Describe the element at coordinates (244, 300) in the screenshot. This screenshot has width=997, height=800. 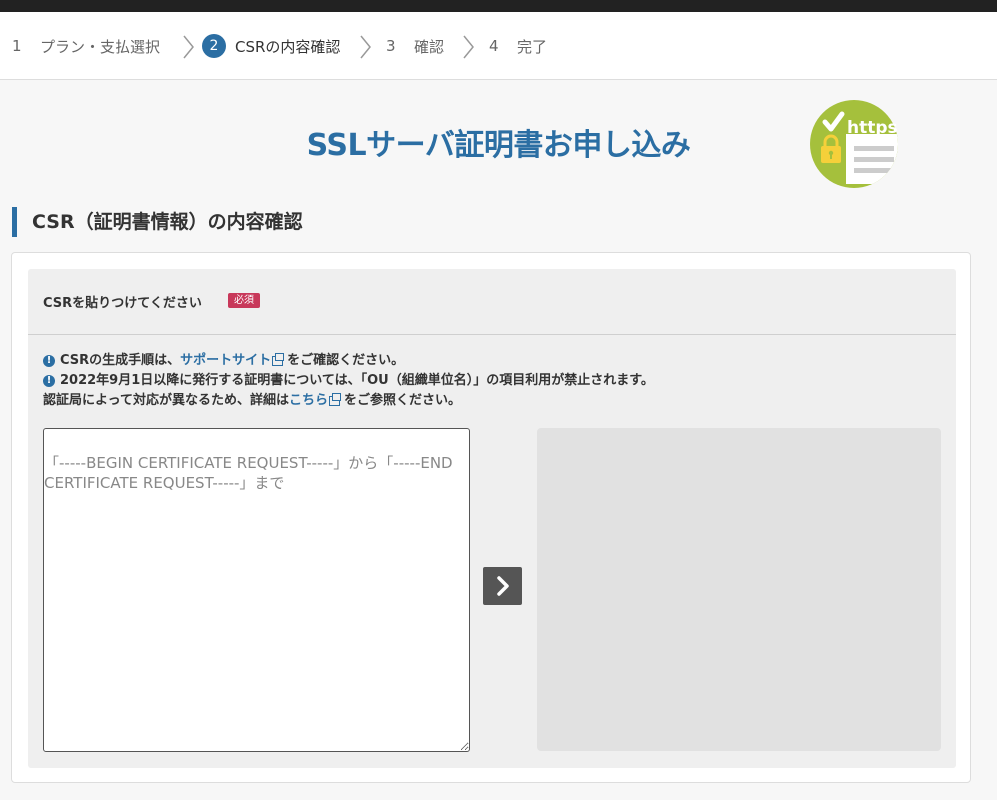
I see `required-badge: 必須` at that location.